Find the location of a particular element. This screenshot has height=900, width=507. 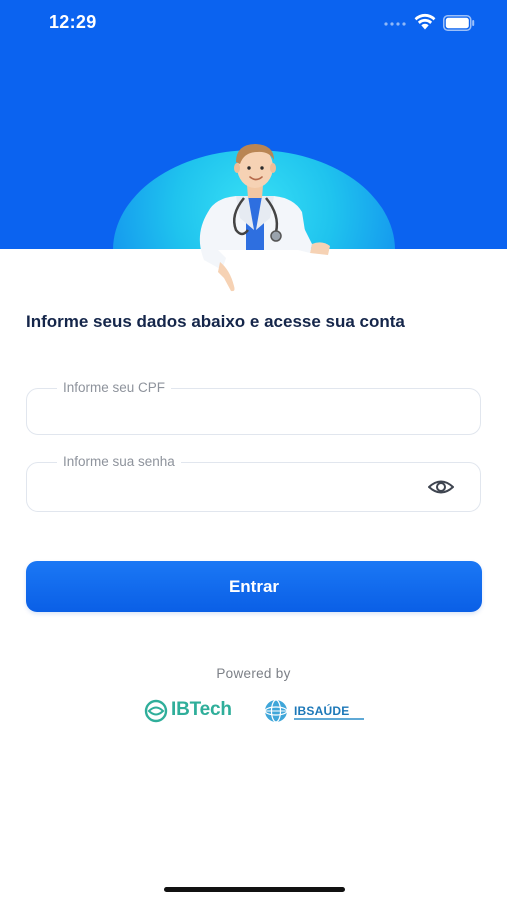

ibtech-globe-icon is located at coordinates (156, 711).